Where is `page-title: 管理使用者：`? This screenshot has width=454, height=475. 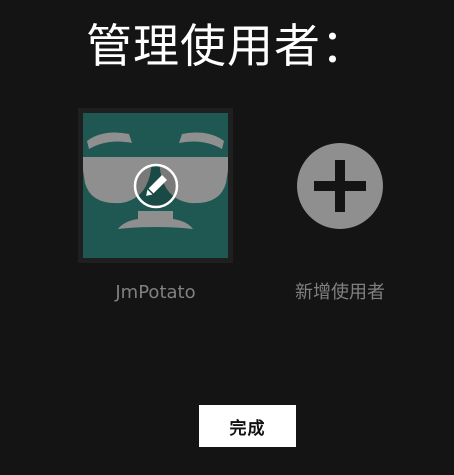 page-title: 管理使用者： is located at coordinates (227, 46).